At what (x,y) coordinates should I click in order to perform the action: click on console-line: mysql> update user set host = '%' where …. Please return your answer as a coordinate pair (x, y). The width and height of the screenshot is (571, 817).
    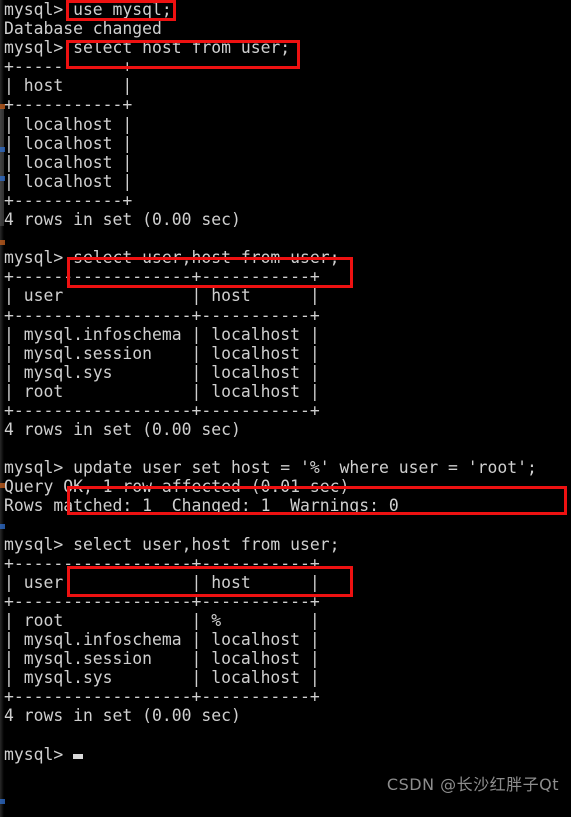
    Looking at the image, I should click on (270, 468).